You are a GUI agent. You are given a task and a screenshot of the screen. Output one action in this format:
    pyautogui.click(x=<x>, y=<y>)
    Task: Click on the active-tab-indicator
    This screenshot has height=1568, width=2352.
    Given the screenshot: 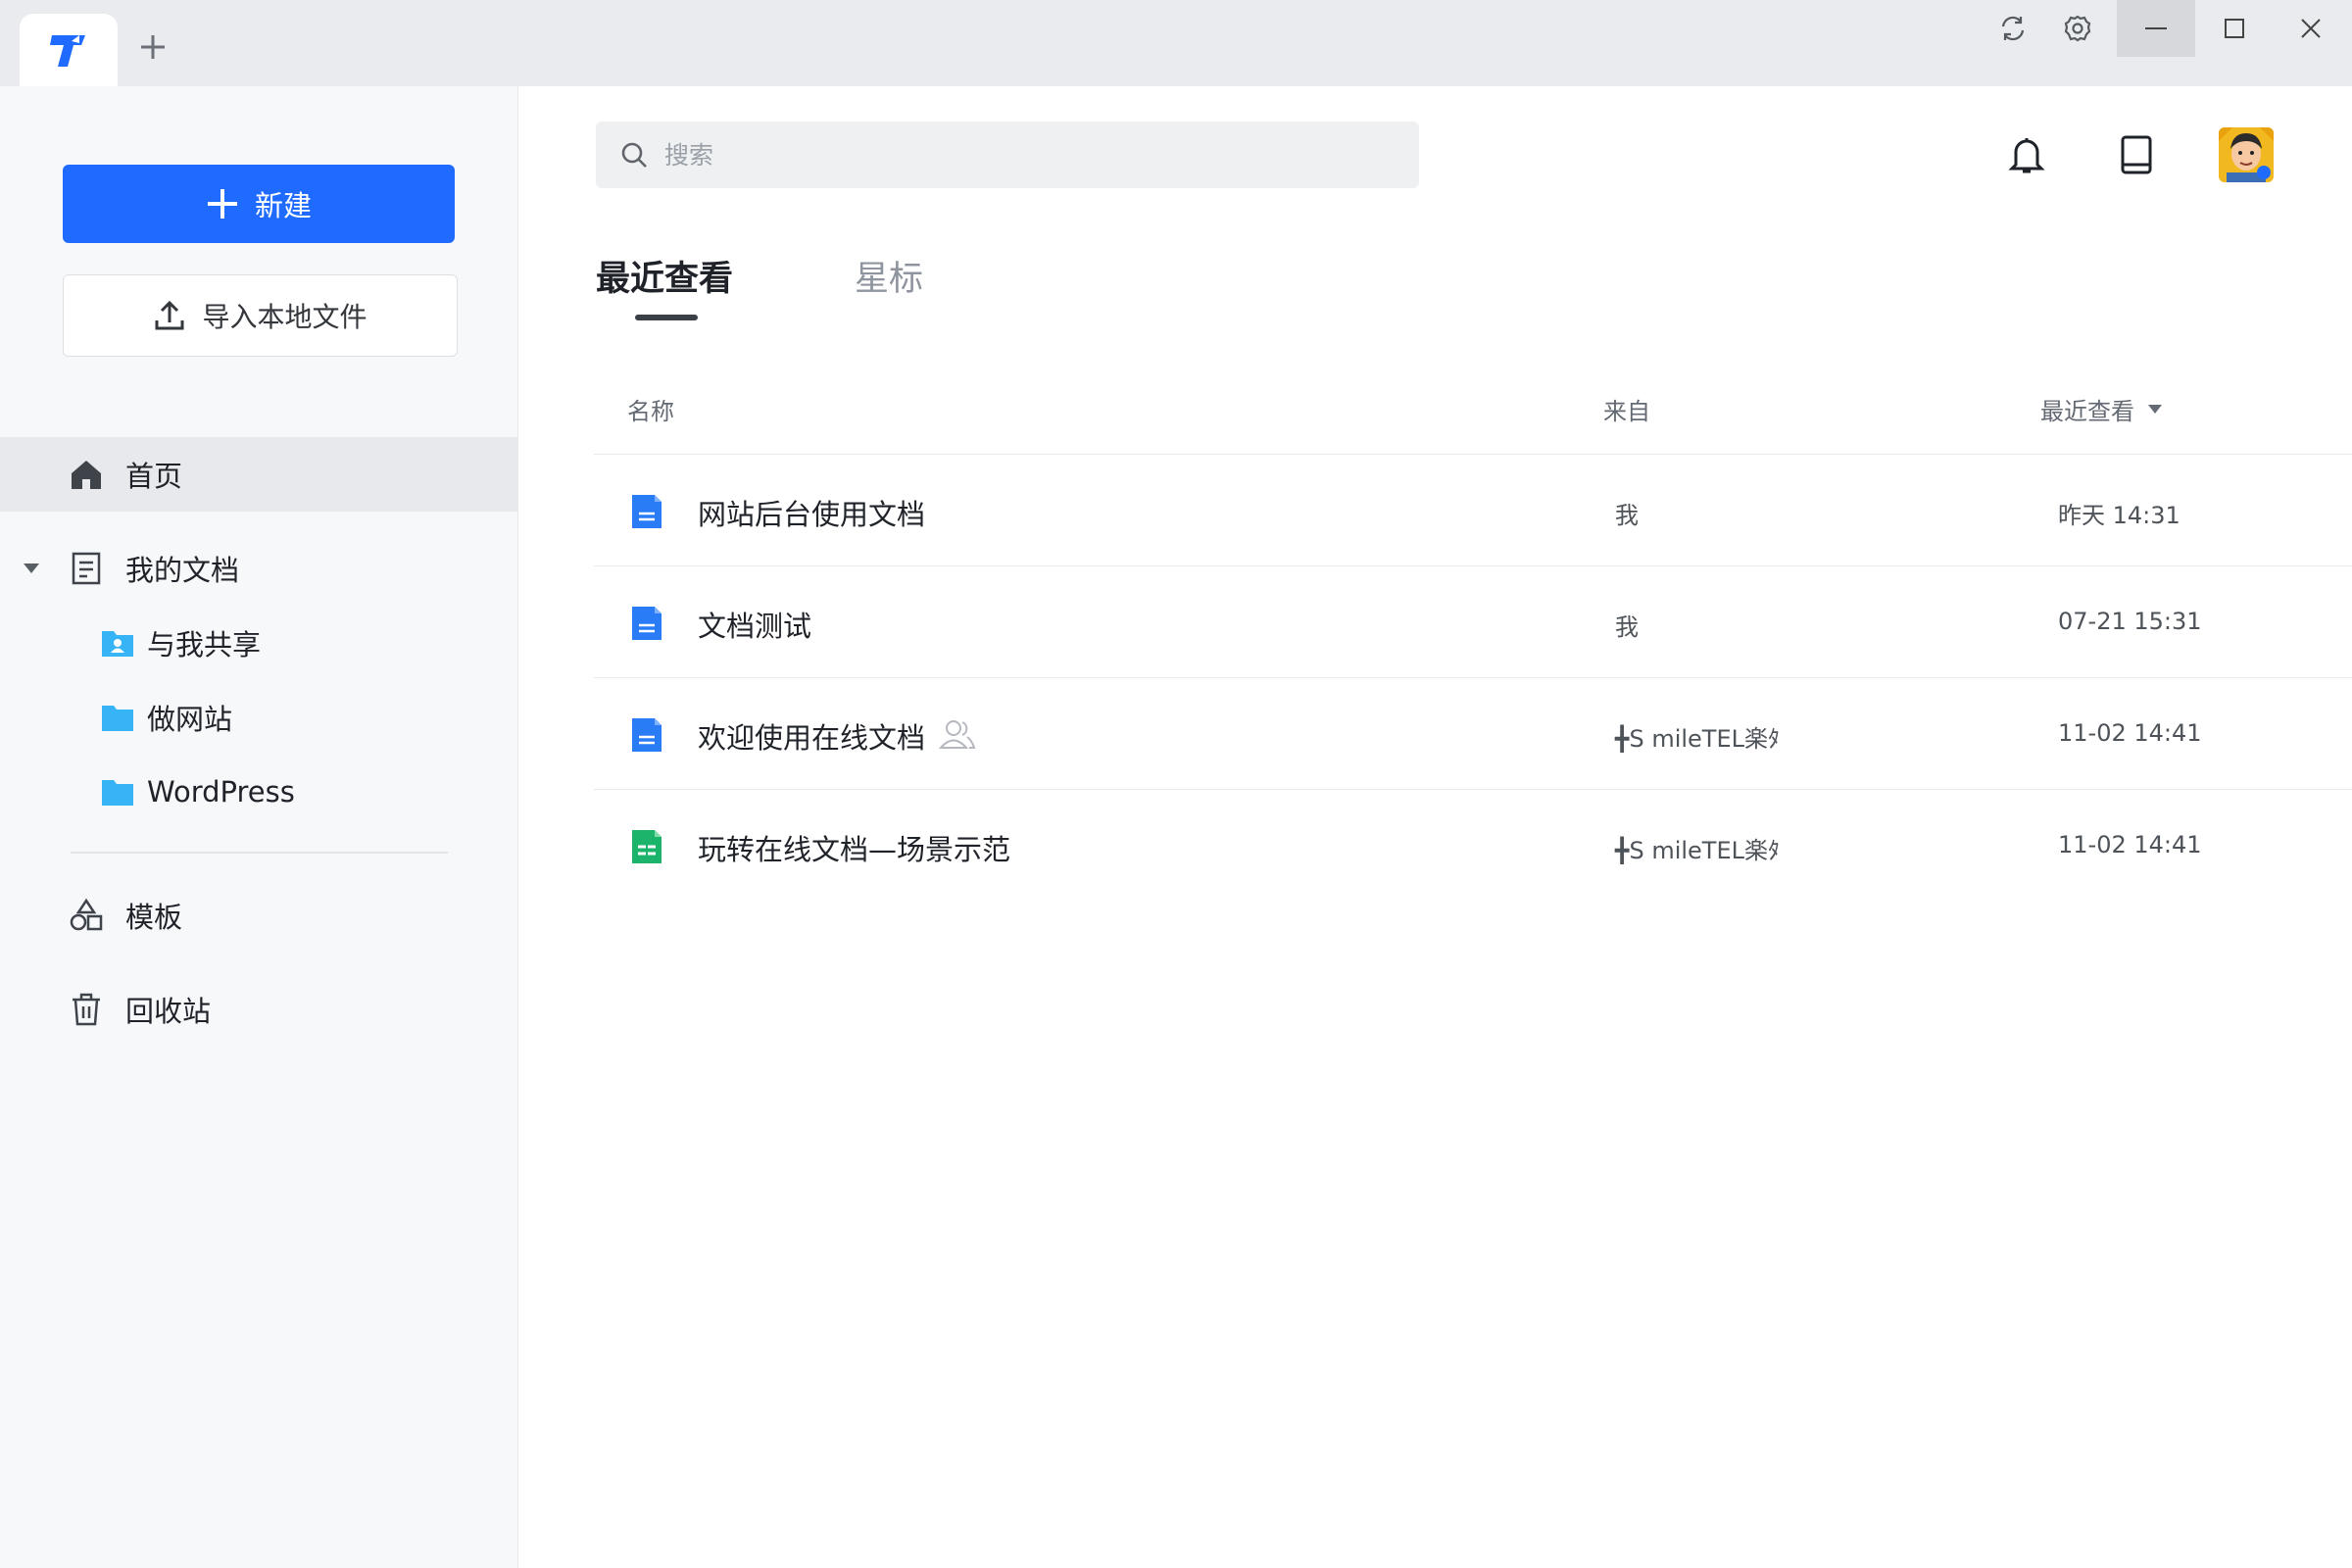 What is the action you would take?
    pyautogui.click(x=666, y=317)
    